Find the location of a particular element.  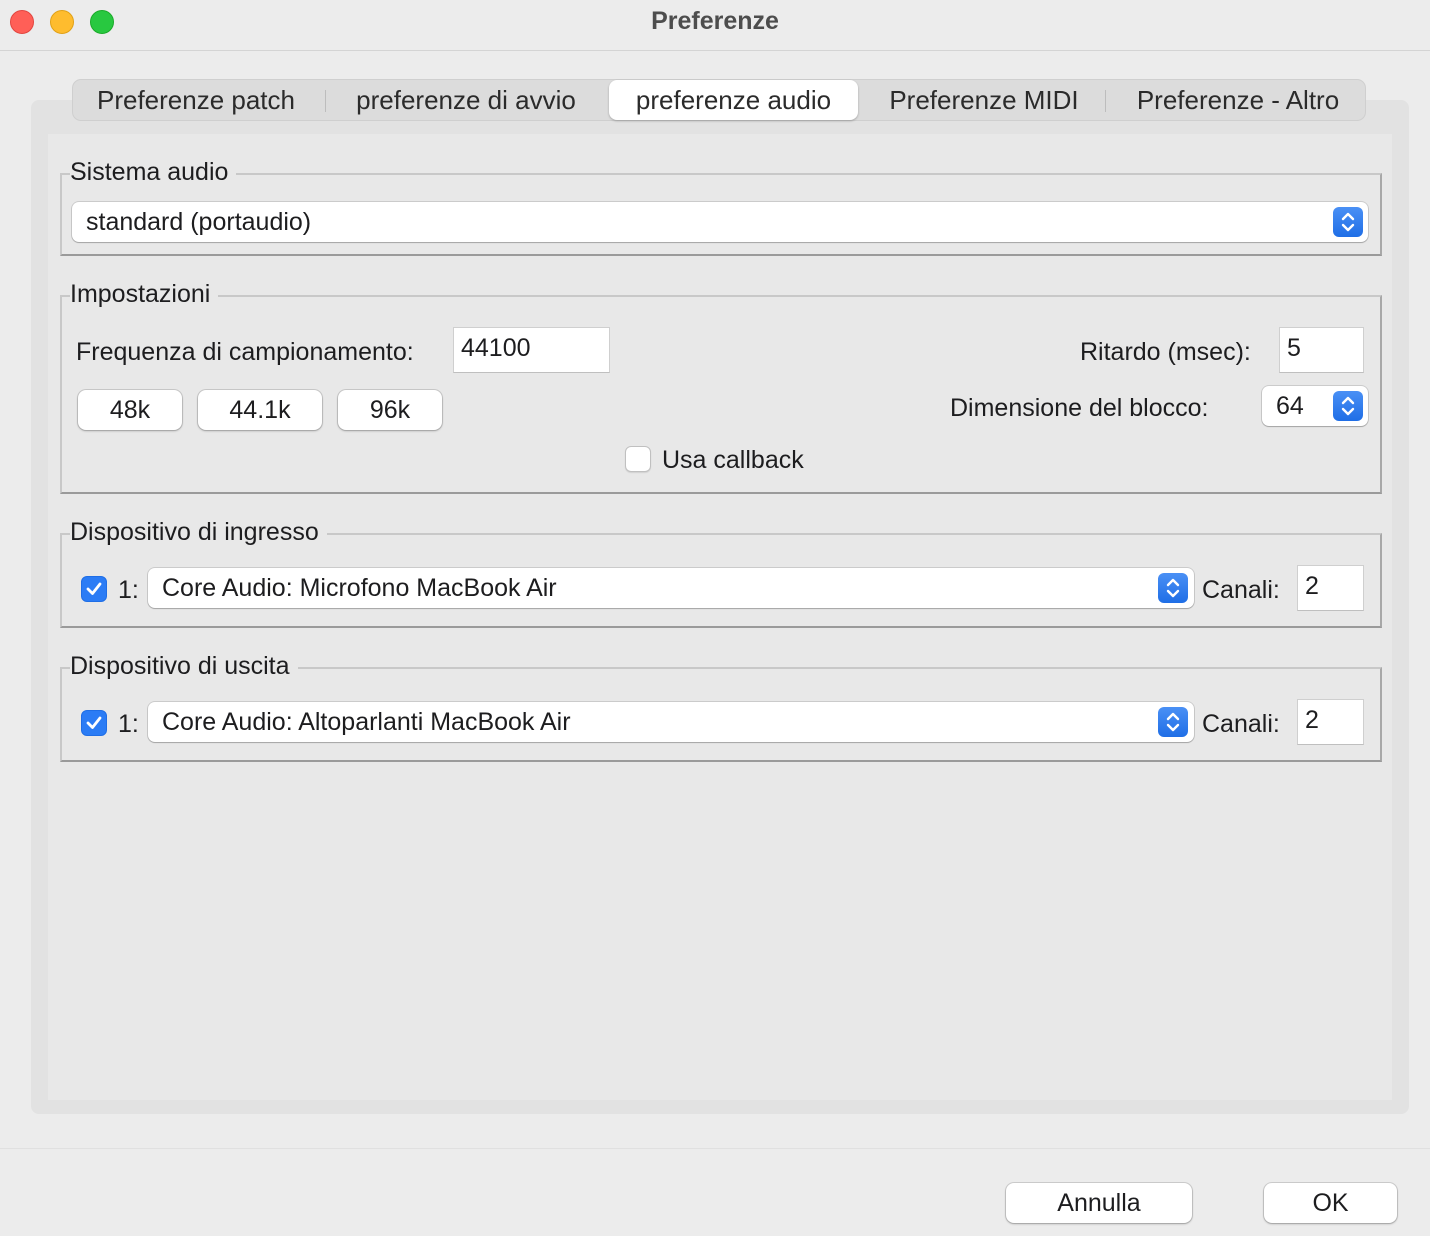

audio-system-select: standard (portaudio) is located at coordinates (720, 222).